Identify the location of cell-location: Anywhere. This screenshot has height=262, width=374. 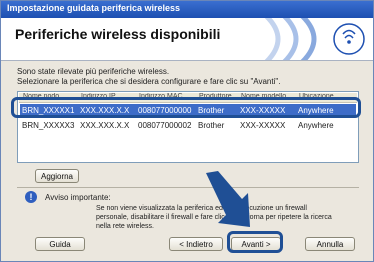
(316, 125).